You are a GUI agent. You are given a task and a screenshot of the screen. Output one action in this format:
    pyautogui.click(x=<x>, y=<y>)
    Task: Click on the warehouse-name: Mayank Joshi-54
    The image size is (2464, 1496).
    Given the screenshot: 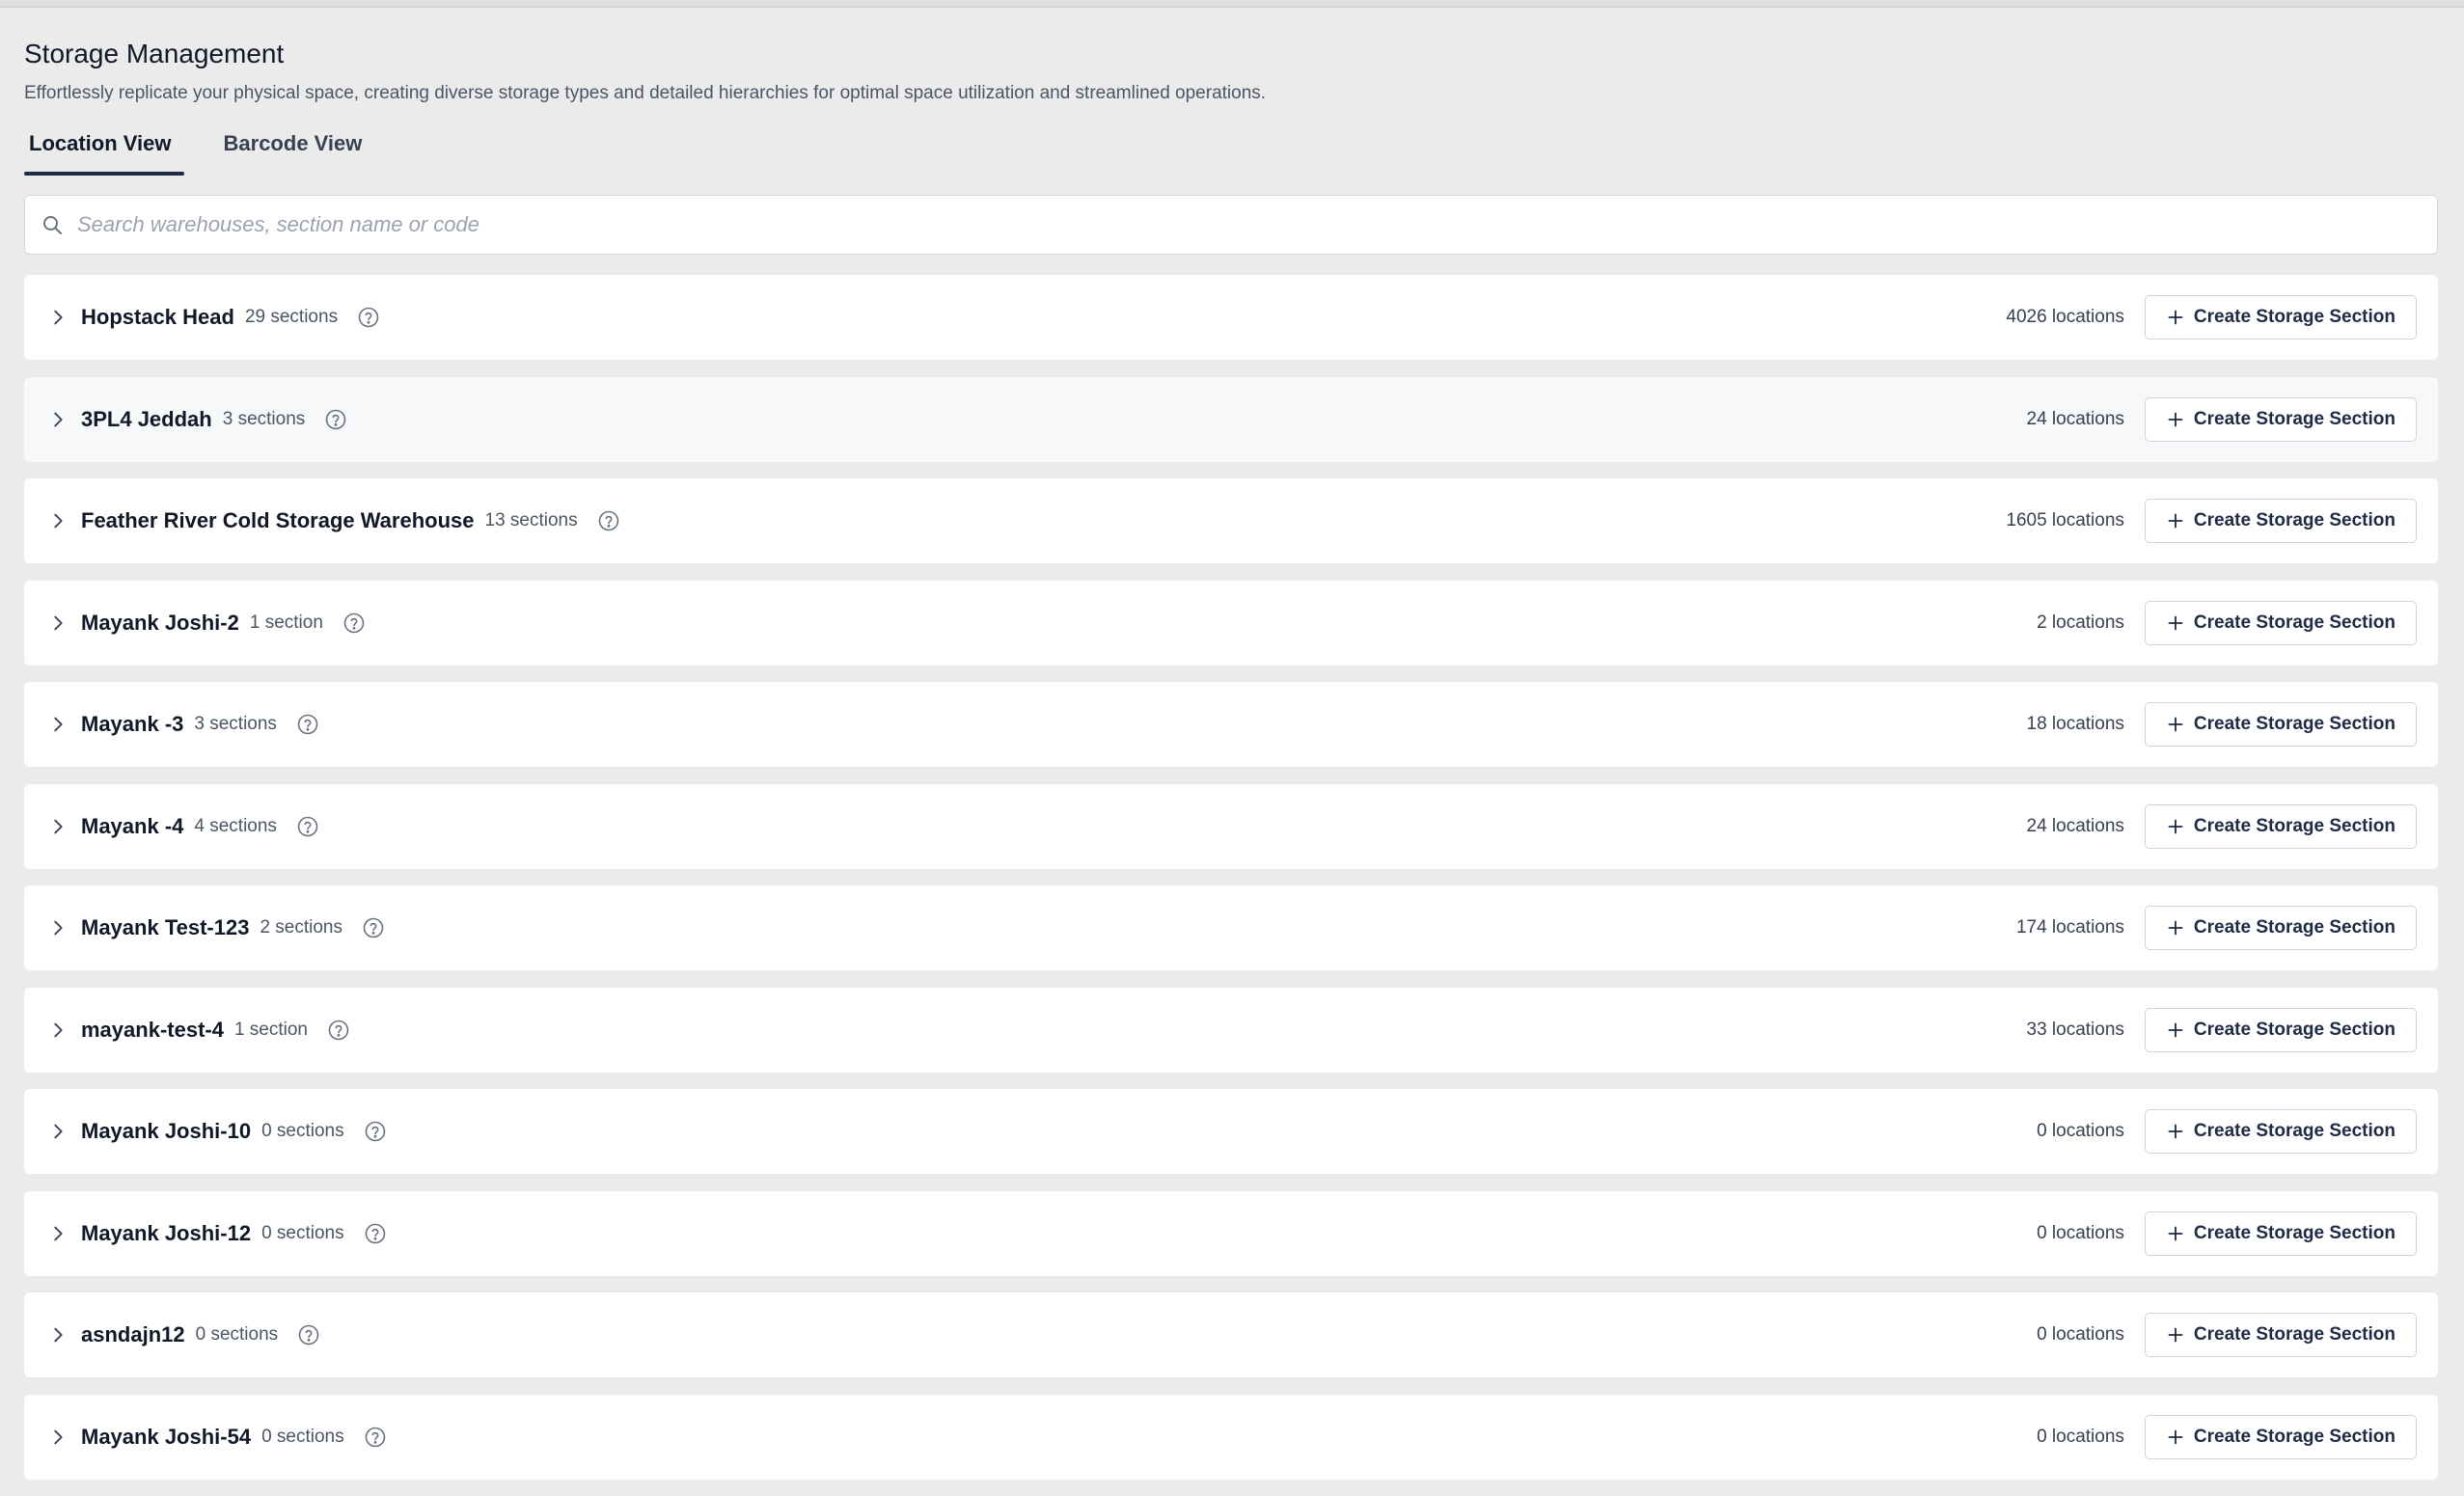 What is the action you would take?
    pyautogui.click(x=166, y=1437)
    